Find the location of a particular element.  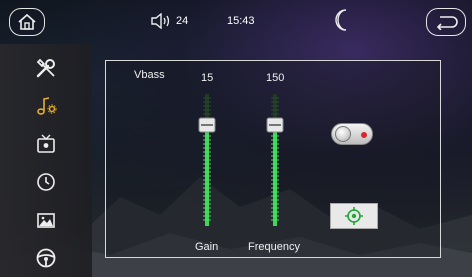

toggle-indicator-dot is located at coordinates (364, 135).